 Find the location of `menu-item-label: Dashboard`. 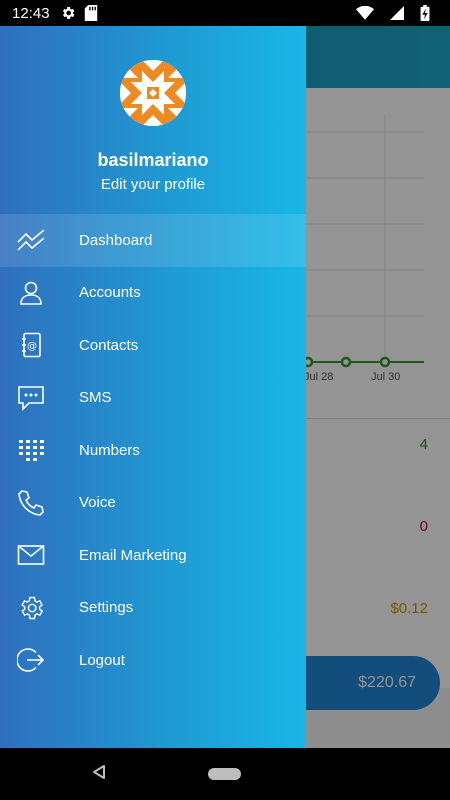

menu-item-label: Dashboard is located at coordinates (116, 240).